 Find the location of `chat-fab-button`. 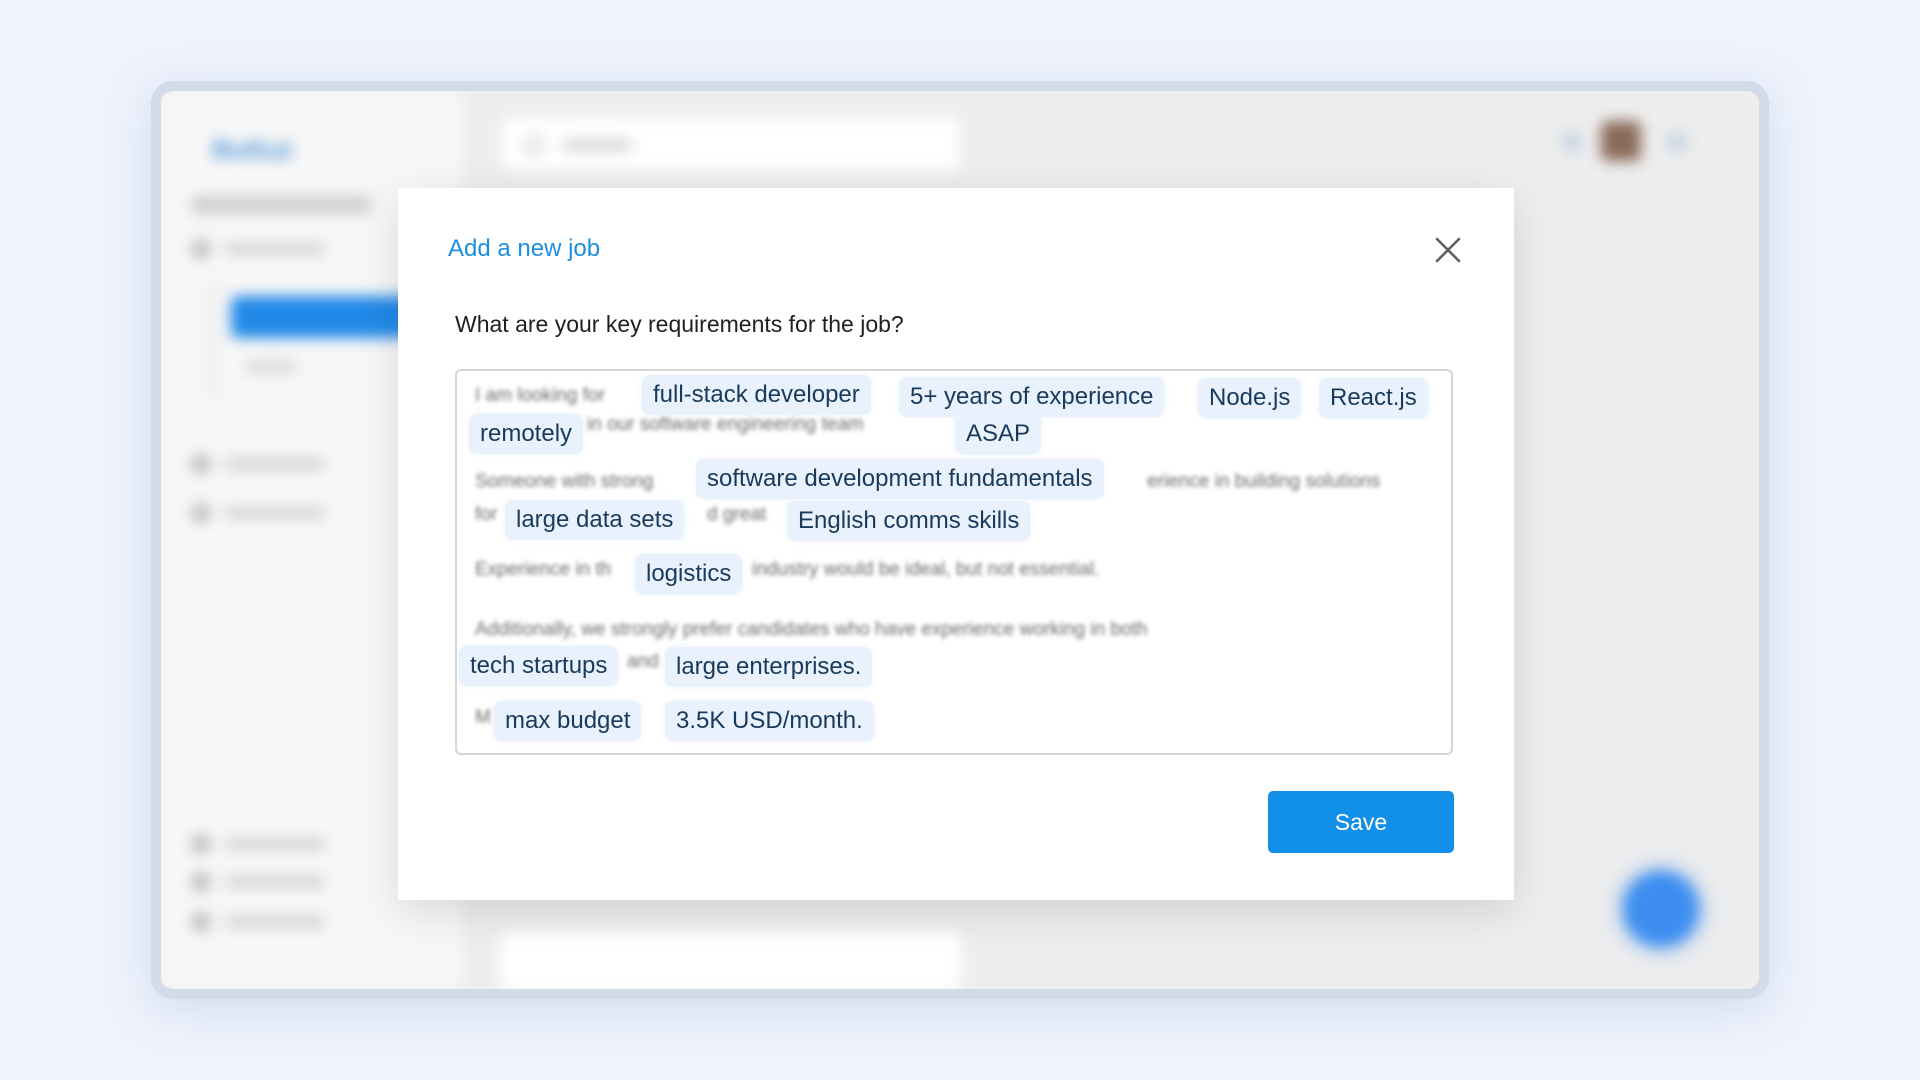

chat-fab-button is located at coordinates (1661, 909).